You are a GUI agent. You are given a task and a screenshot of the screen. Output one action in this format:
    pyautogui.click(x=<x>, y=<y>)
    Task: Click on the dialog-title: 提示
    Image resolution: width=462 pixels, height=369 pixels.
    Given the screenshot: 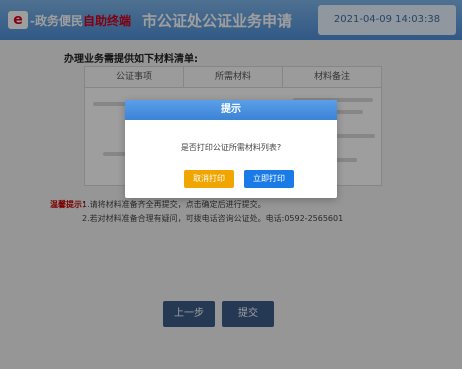 What is the action you would take?
    pyautogui.click(x=231, y=110)
    